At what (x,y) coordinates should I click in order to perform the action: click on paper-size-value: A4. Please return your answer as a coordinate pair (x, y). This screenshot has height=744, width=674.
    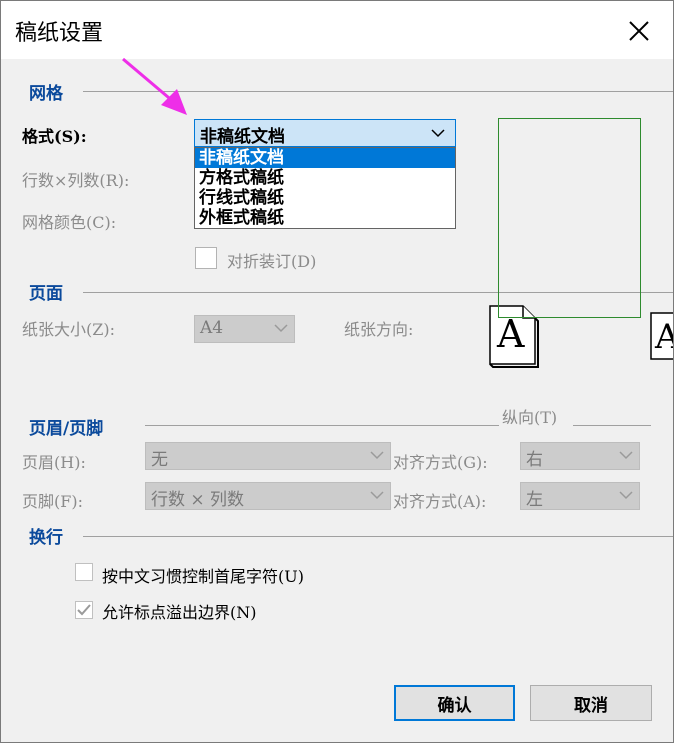
    Looking at the image, I should click on (212, 328).